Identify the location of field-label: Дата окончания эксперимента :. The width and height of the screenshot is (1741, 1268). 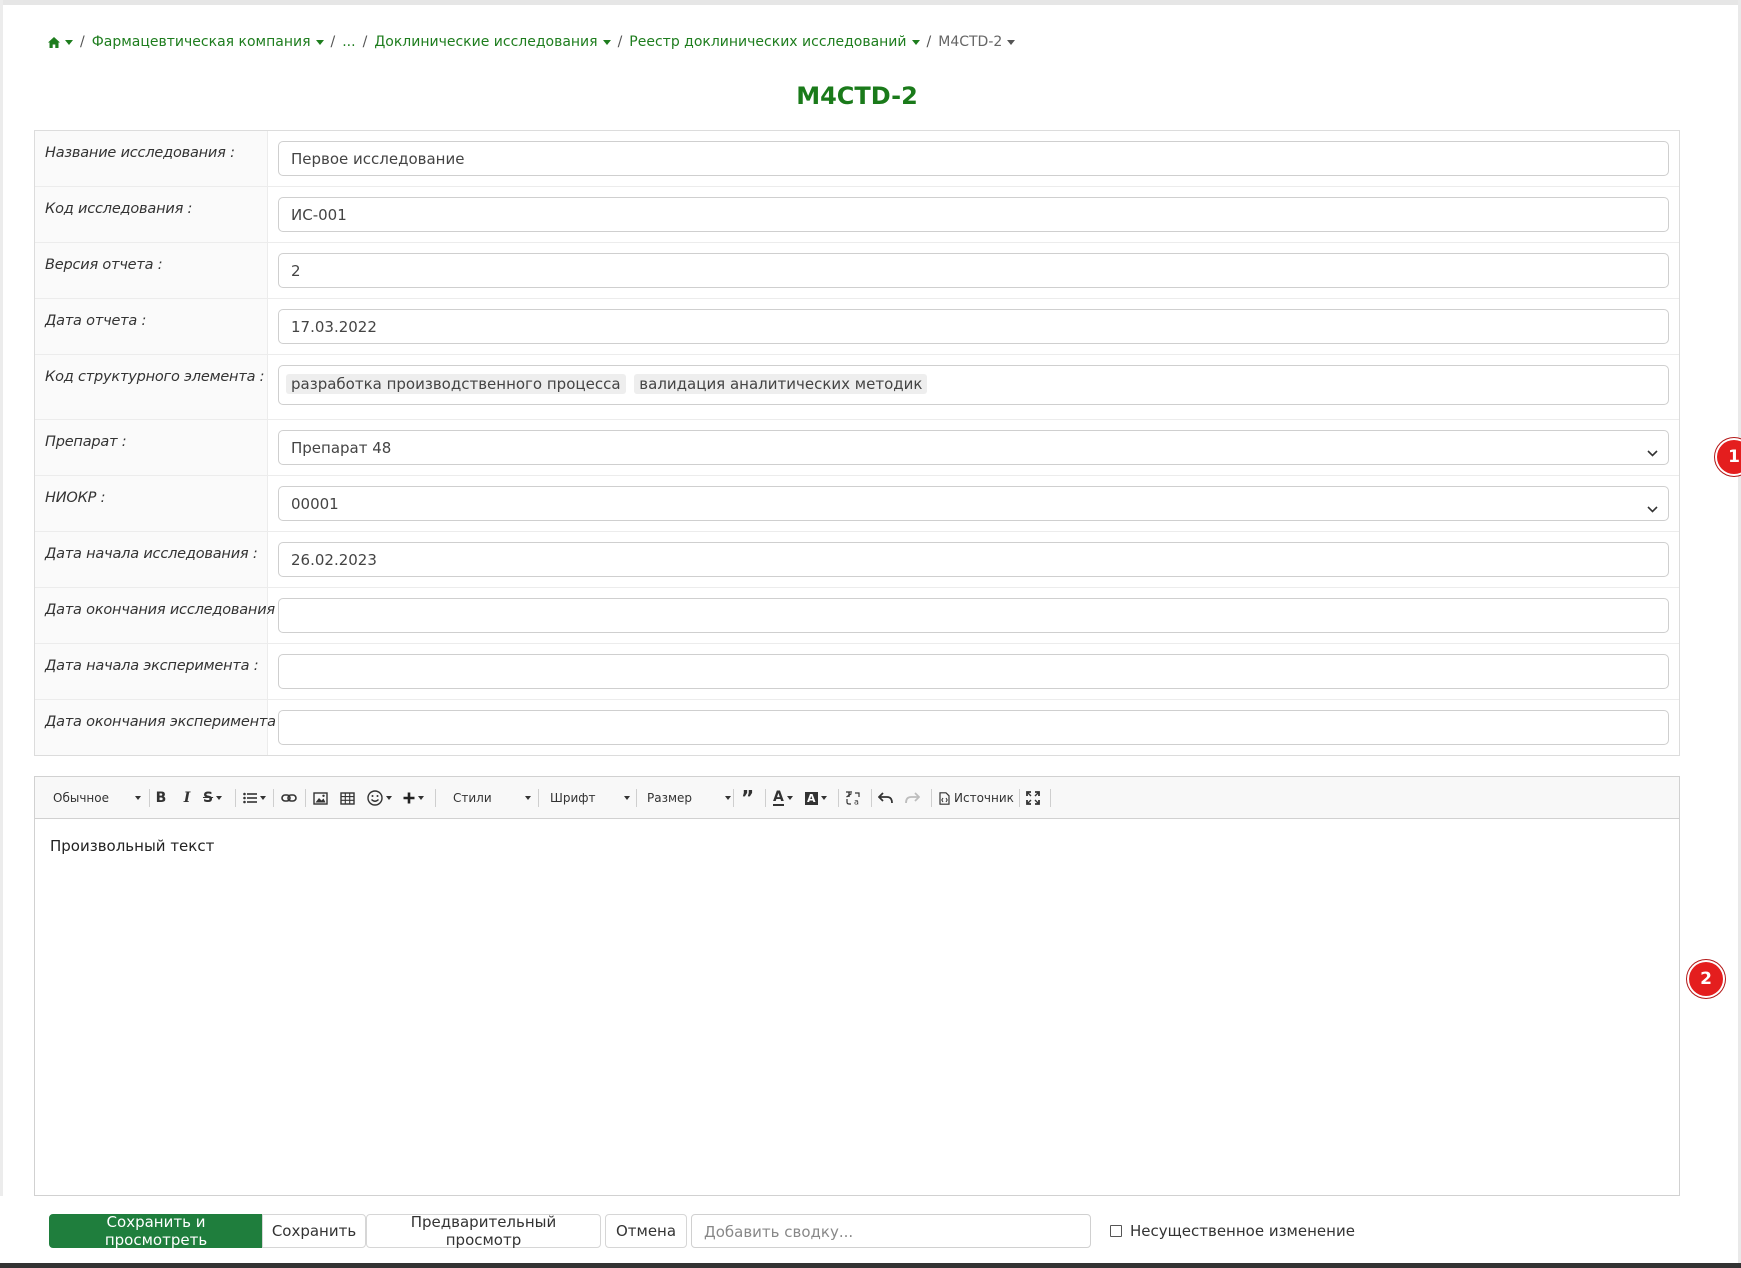
(160, 727).